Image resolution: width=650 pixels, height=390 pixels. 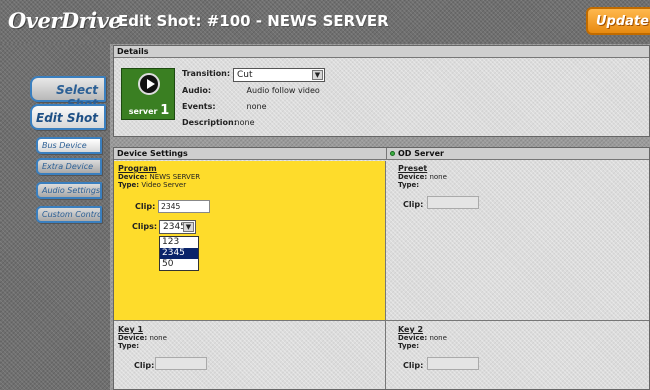 What do you see at coordinates (158, 338) in the screenshot?
I see `key1-device-value: none` at bounding box center [158, 338].